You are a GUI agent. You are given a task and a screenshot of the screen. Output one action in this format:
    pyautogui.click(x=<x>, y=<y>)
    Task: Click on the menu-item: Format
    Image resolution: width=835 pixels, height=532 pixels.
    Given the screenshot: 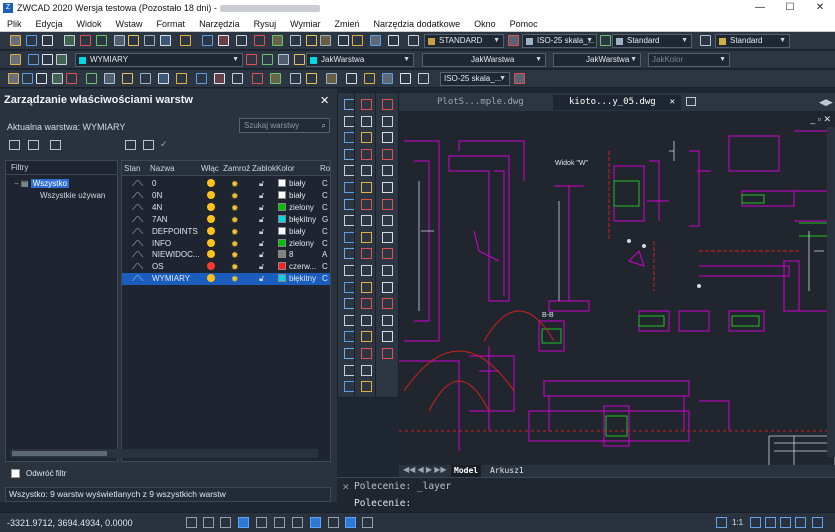 What is the action you would take?
    pyautogui.click(x=171, y=24)
    